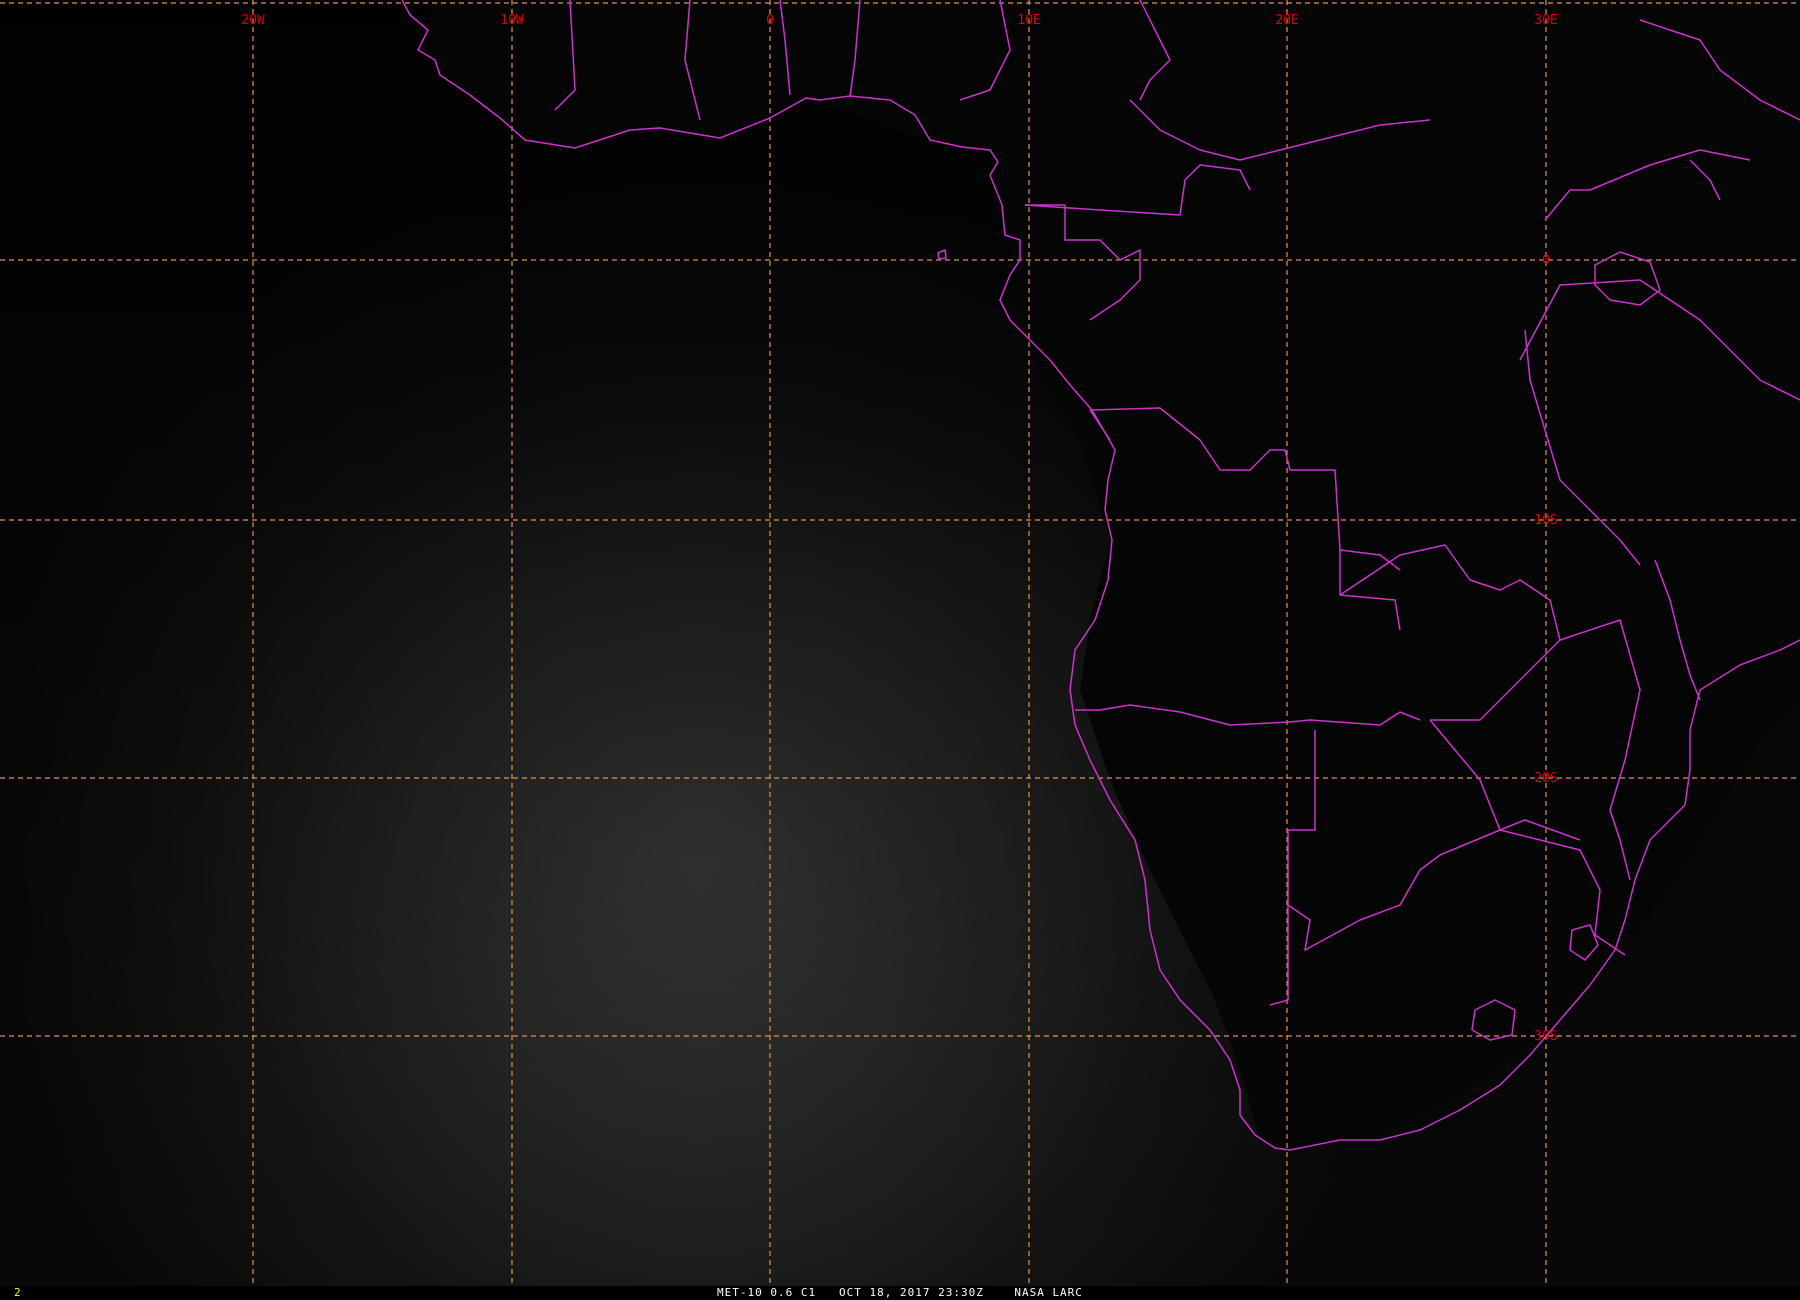  Describe the element at coordinates (1028, 20) in the screenshot. I see `longitude-label: 10E` at that location.